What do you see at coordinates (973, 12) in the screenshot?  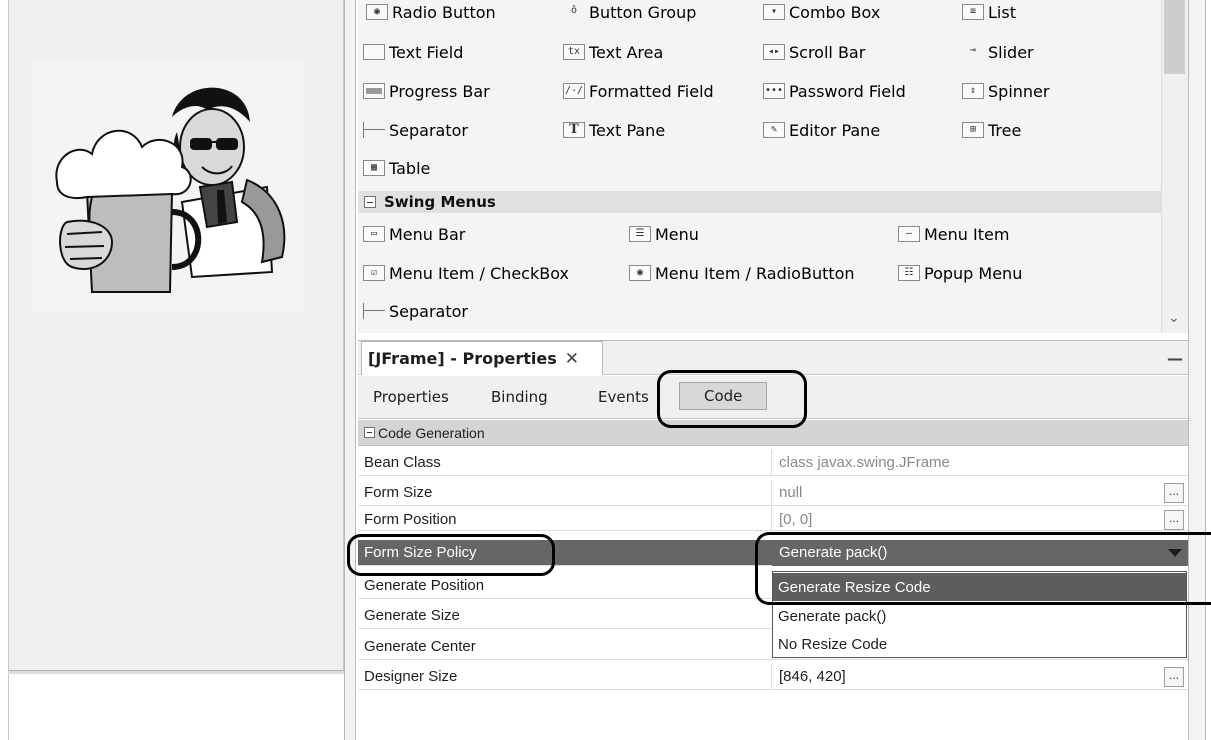 I see `list-icon: ≡` at bounding box center [973, 12].